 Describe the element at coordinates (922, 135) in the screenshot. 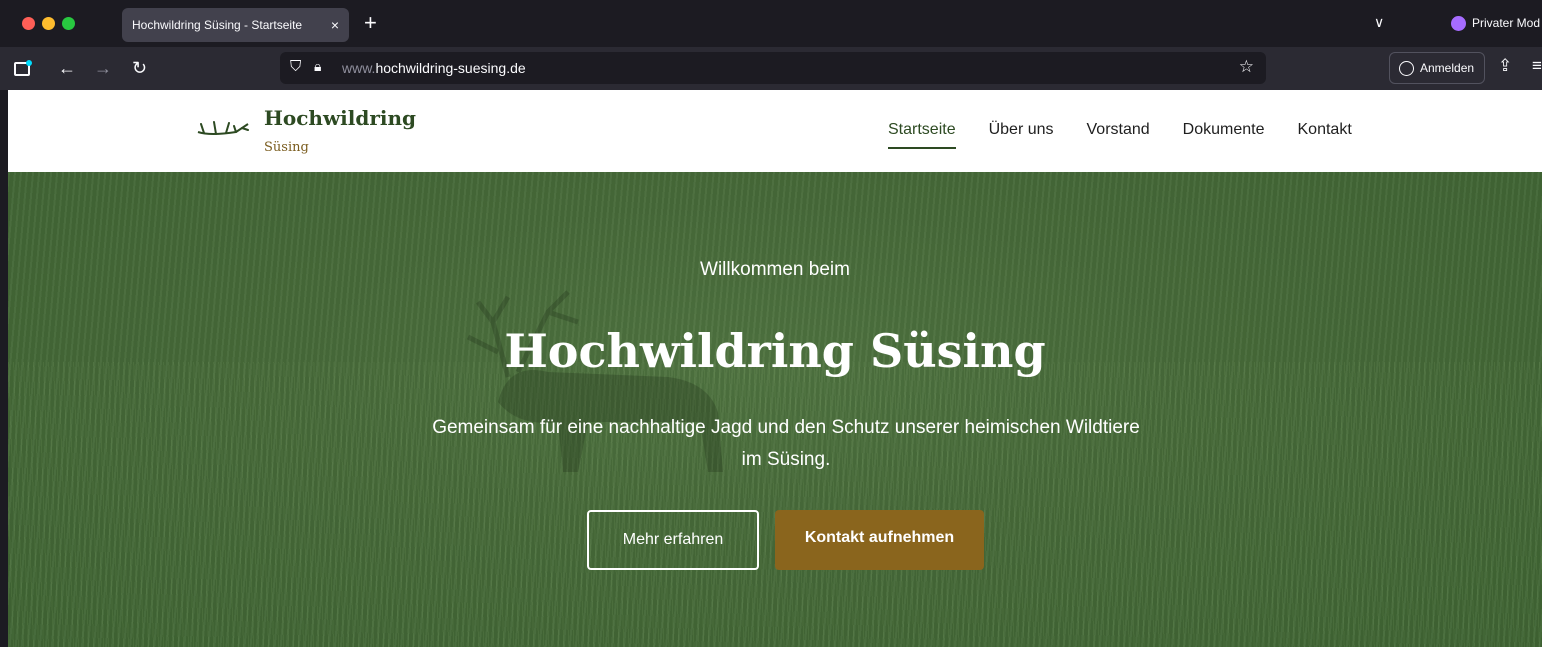

I see `nav-startseite: Startseite` at that location.